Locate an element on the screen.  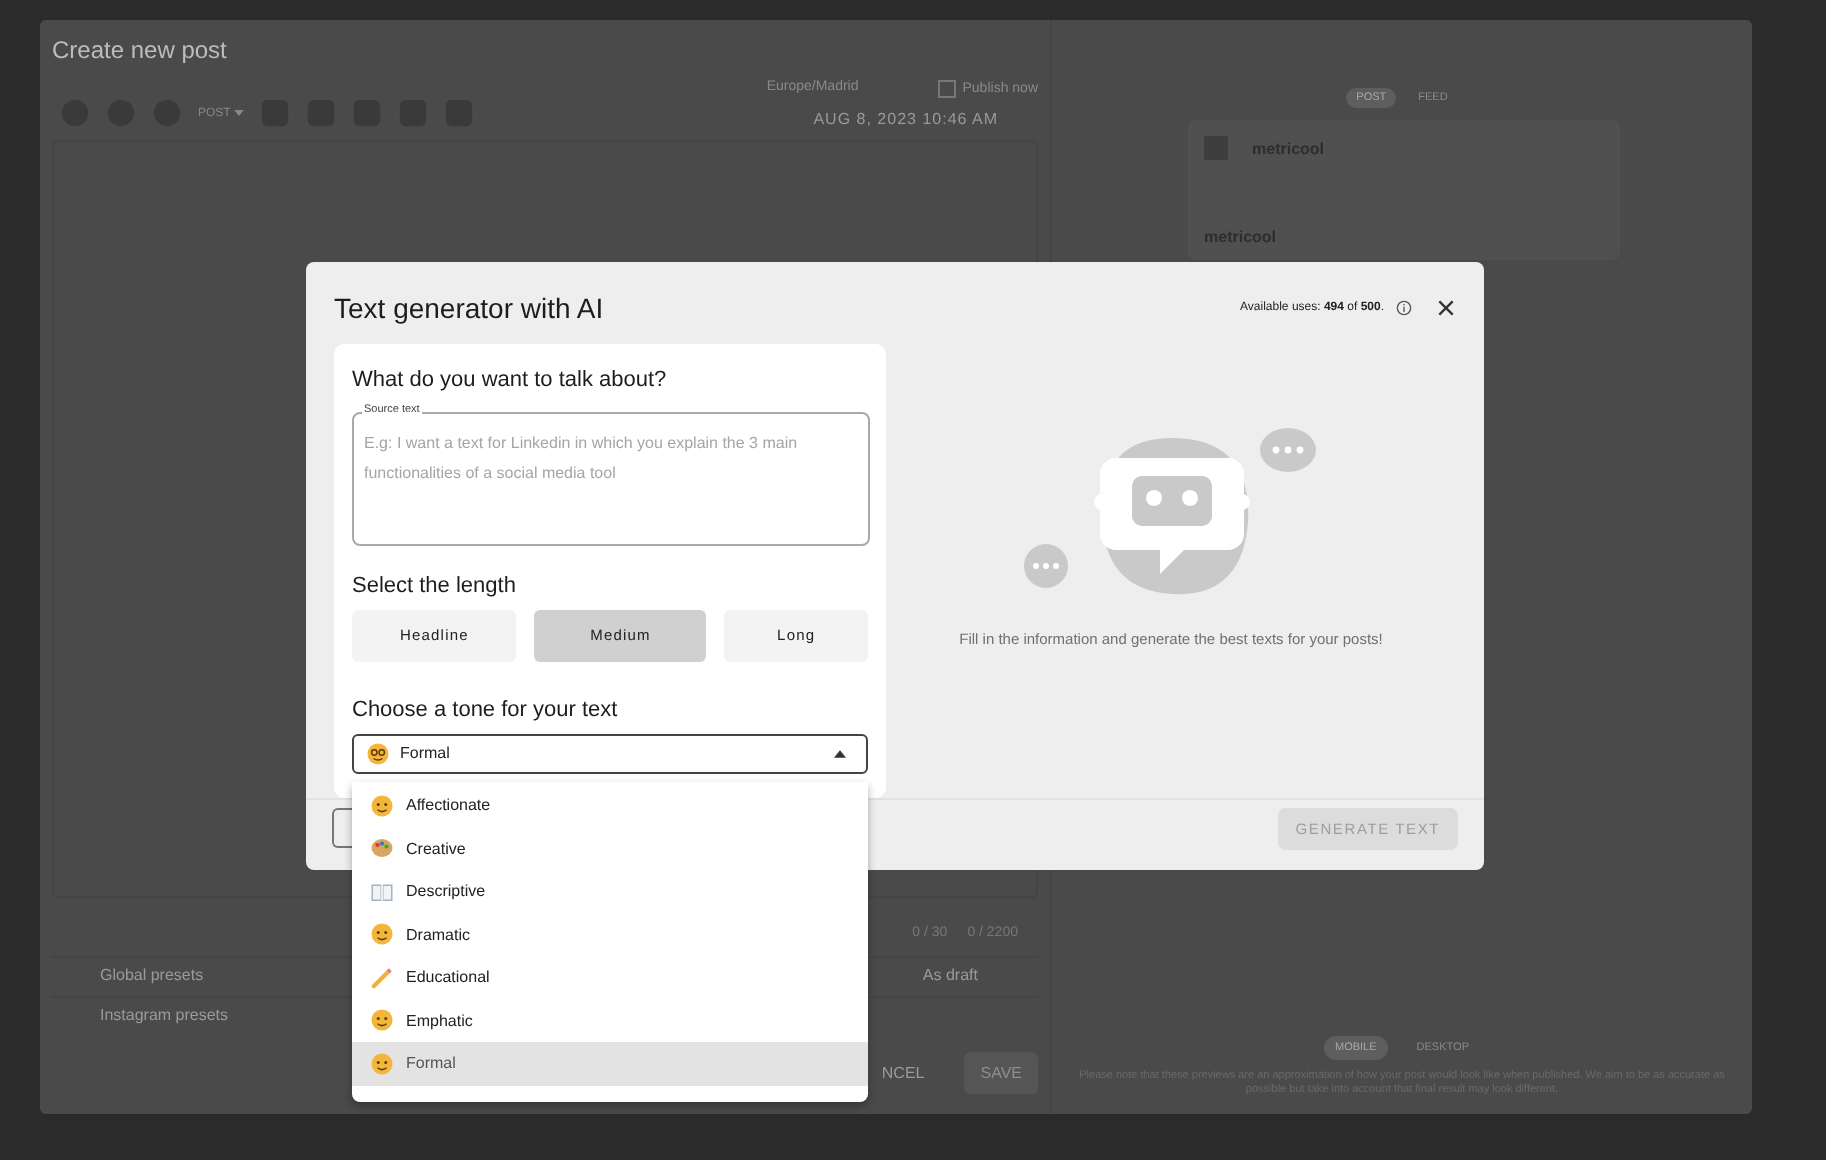
editor-title: Create new post is located at coordinates (140, 50).